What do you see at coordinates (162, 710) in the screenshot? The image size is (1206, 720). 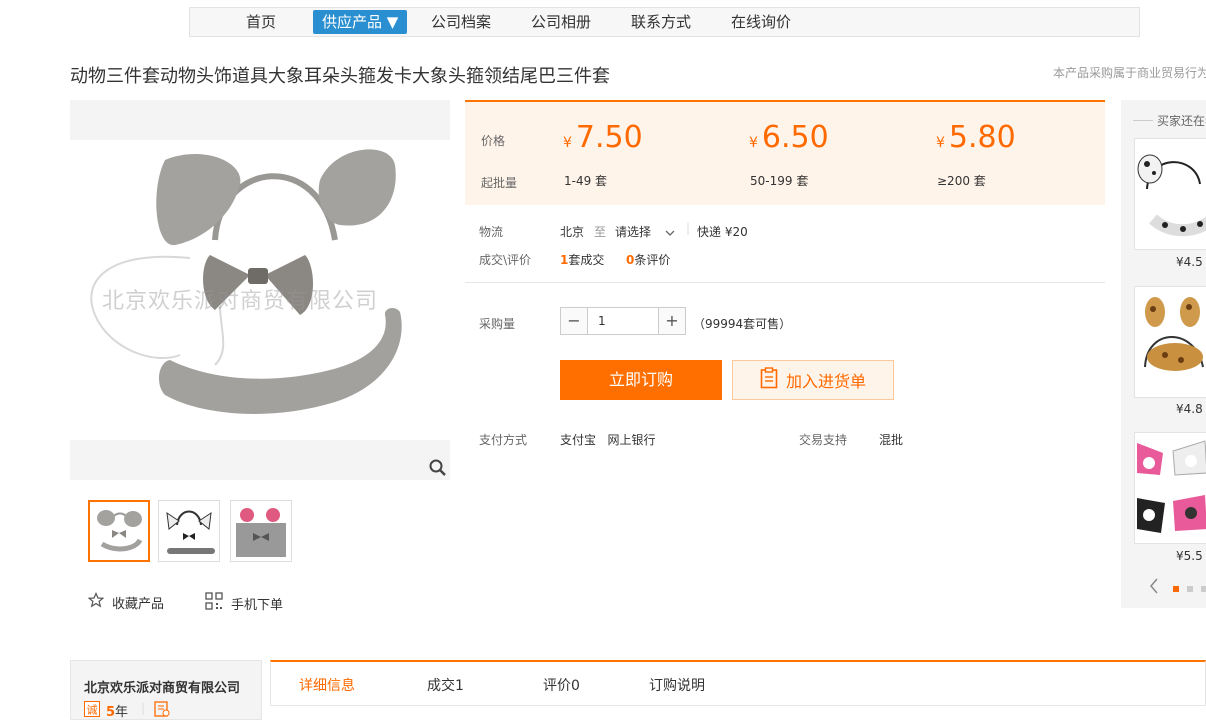 I see `certificate-icon` at bounding box center [162, 710].